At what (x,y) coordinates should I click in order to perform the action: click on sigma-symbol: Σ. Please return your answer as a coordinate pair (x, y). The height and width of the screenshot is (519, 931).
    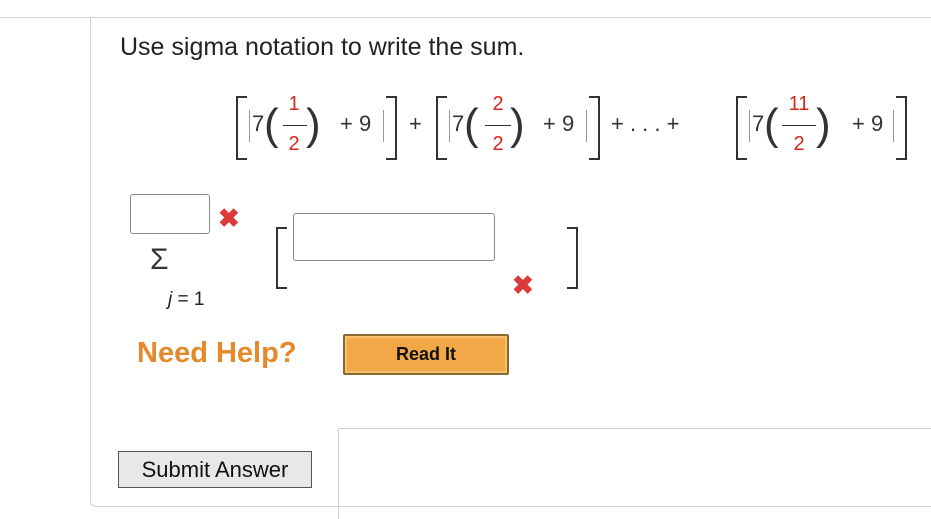
    Looking at the image, I should click on (159, 259).